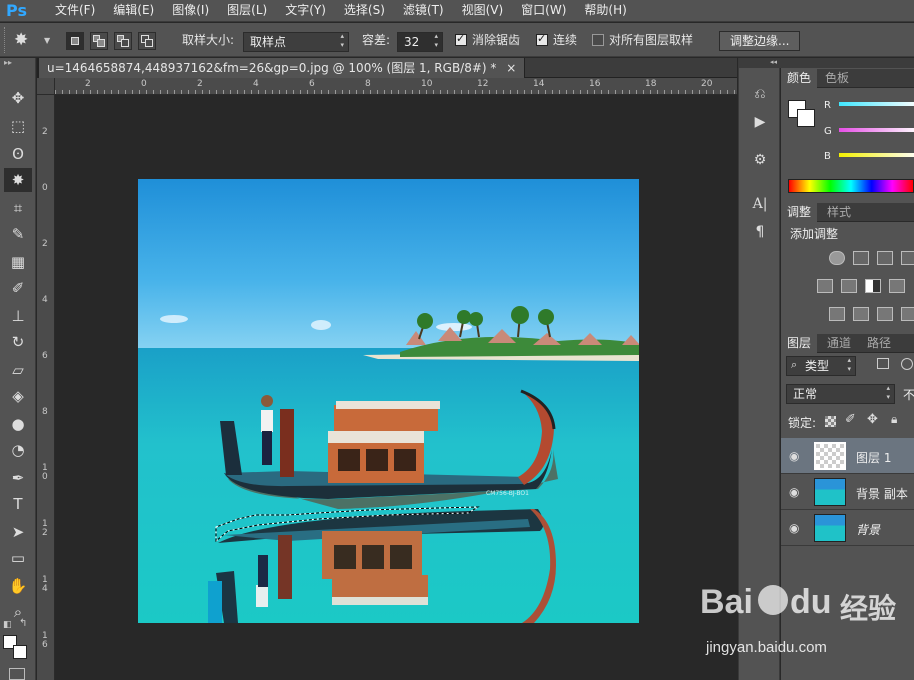 Image resolution: width=914 pixels, height=680 pixels. I want to click on color-spectrum-bar, so click(851, 186).